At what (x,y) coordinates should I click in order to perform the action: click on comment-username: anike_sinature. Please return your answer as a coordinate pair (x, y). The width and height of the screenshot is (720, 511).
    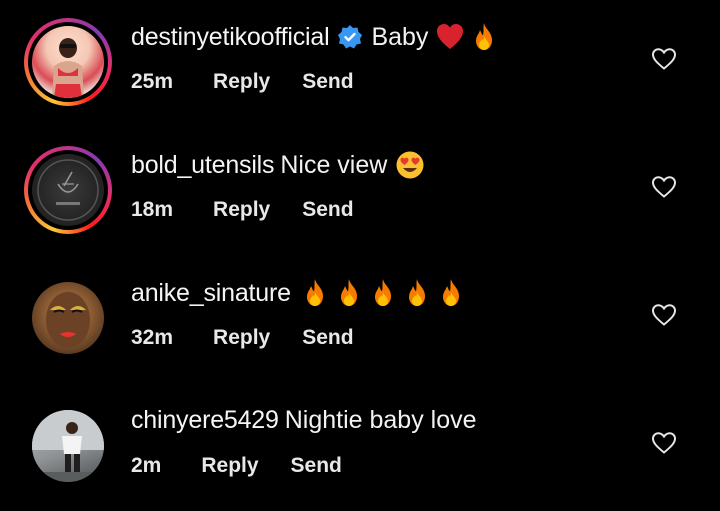
    Looking at the image, I should click on (211, 293).